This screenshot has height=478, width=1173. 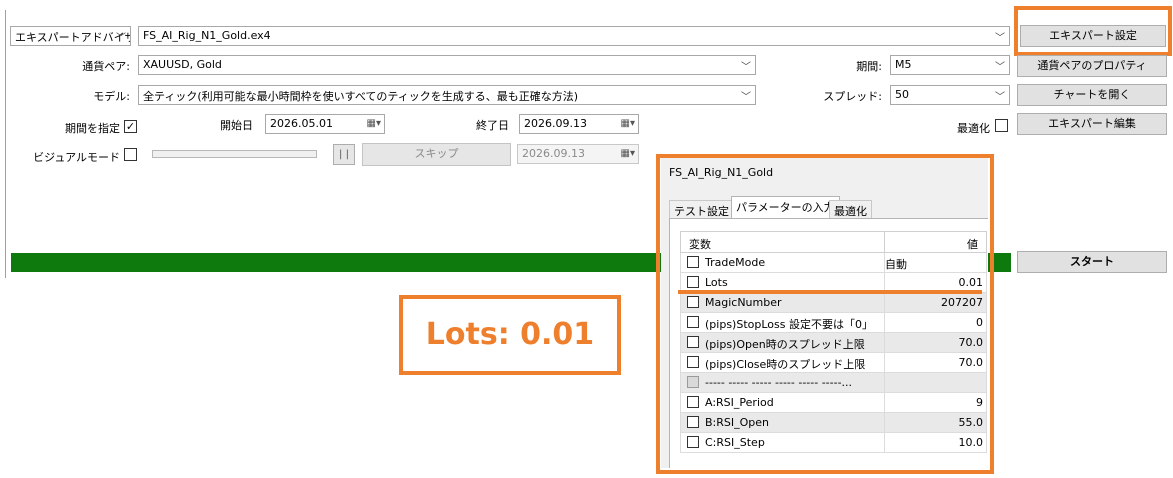 What do you see at coordinates (950, 65) in the screenshot?
I see `period-select: M5 ﹀` at bounding box center [950, 65].